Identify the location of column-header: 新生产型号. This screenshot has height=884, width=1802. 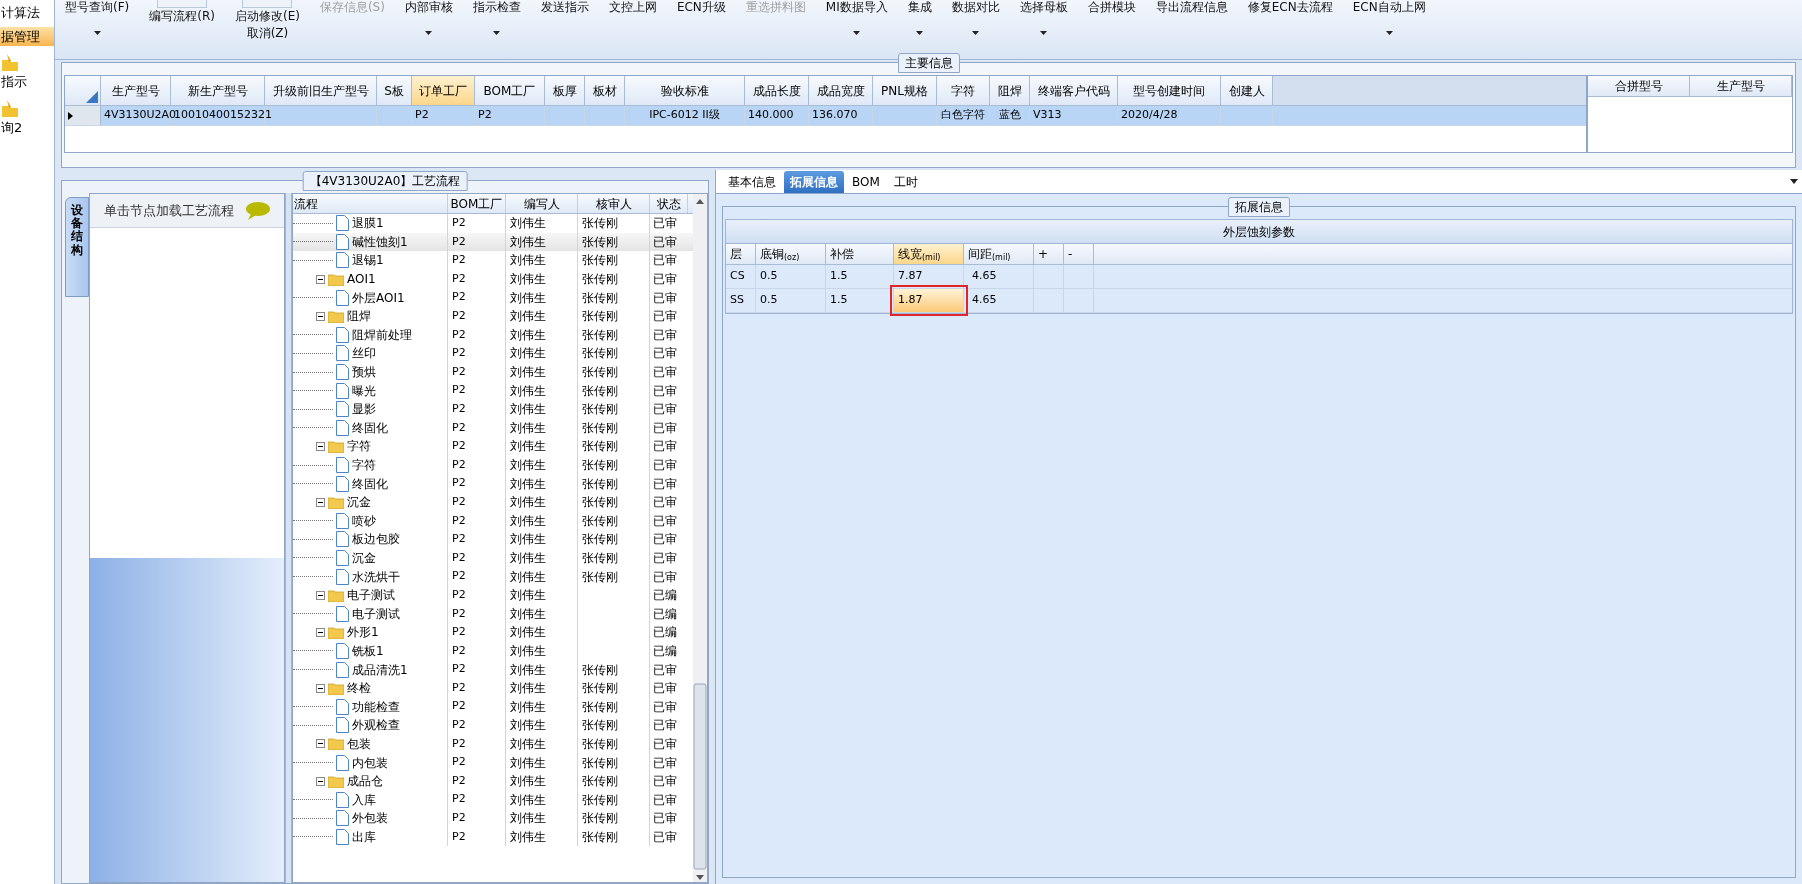
(218, 90).